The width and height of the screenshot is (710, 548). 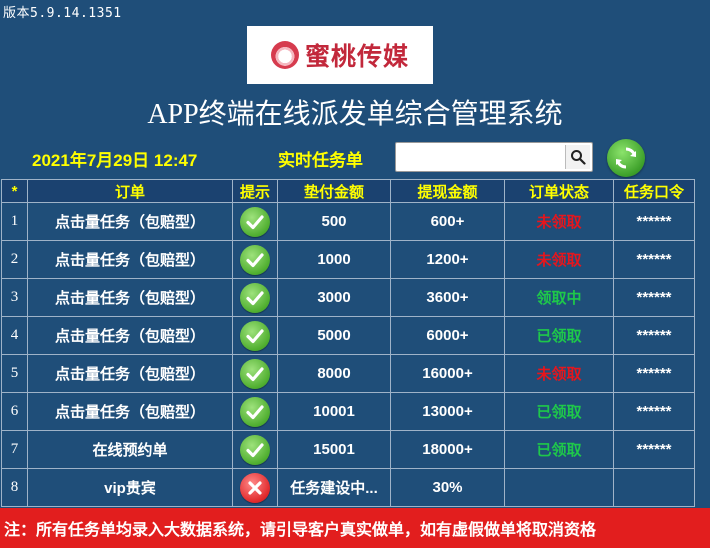 I want to click on cross-icon, so click(x=255, y=487).